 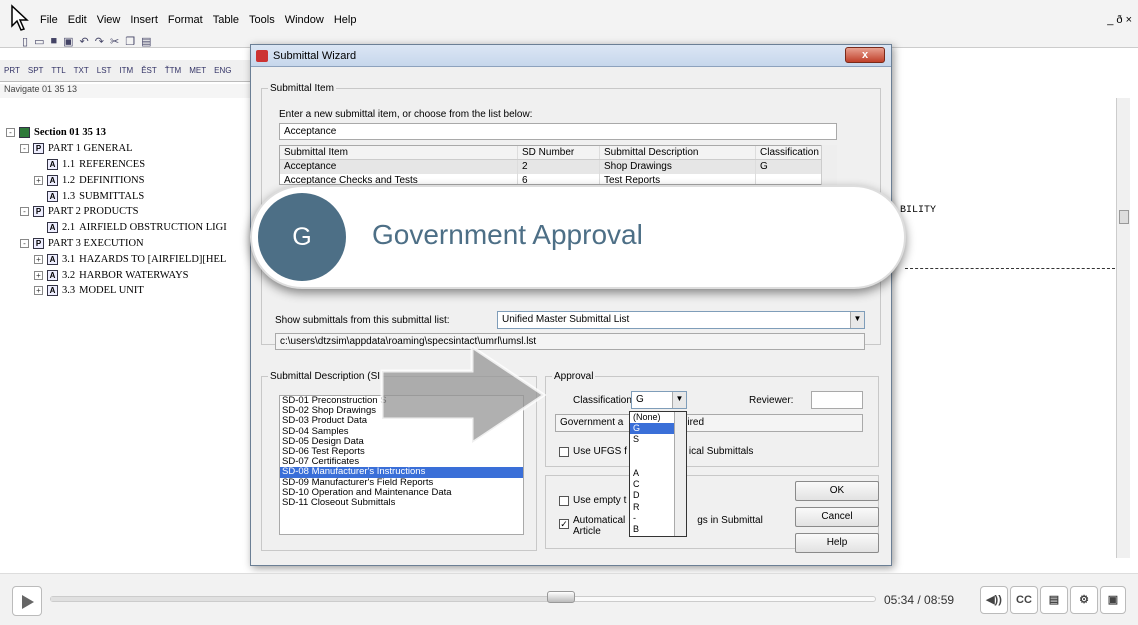 What do you see at coordinates (68, 41) in the screenshot?
I see `print-icon: ▣` at bounding box center [68, 41].